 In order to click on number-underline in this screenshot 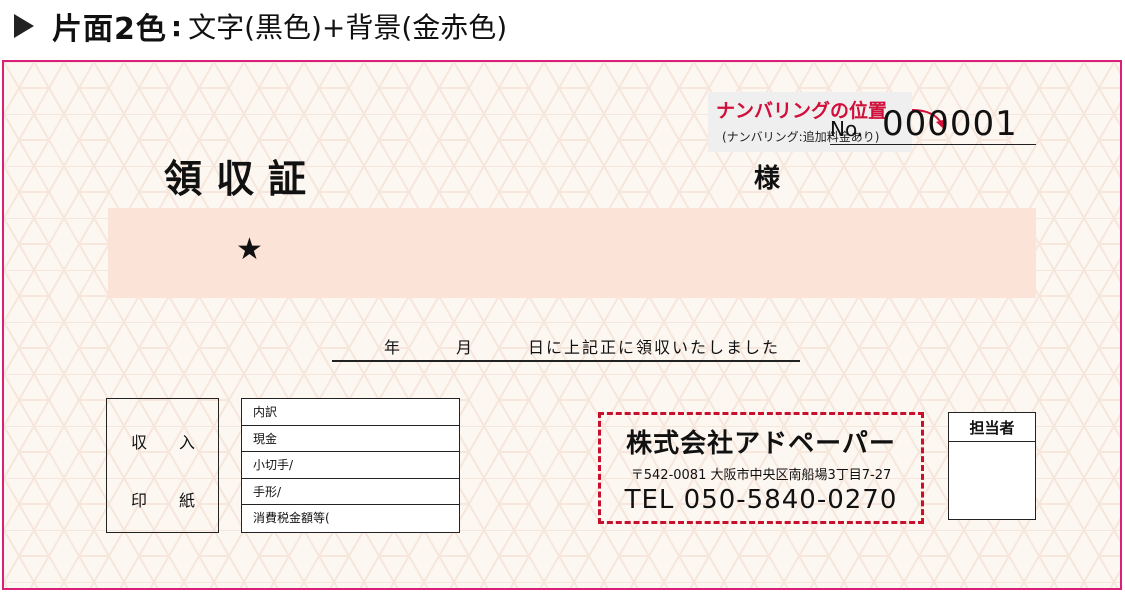, I will do `click(933, 144)`.